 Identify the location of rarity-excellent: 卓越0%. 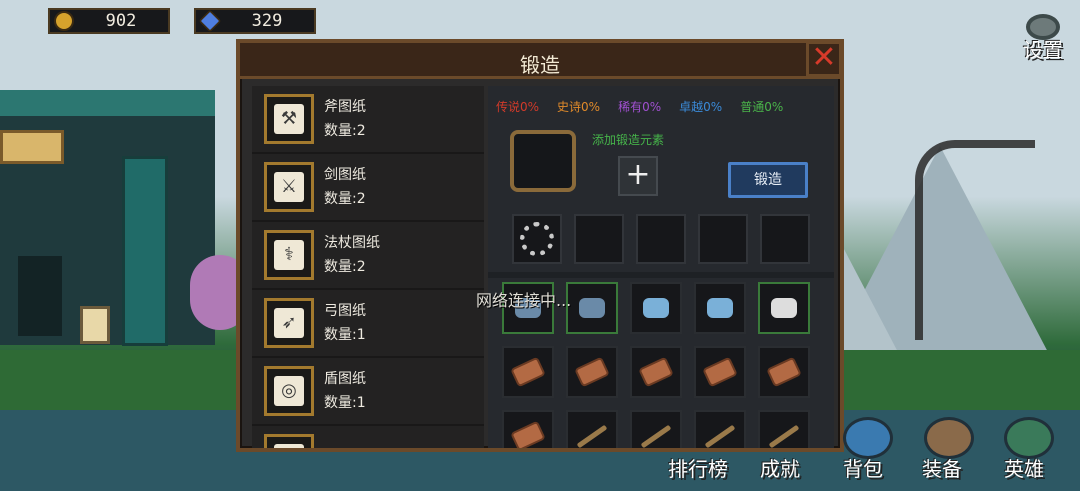
(701, 107).